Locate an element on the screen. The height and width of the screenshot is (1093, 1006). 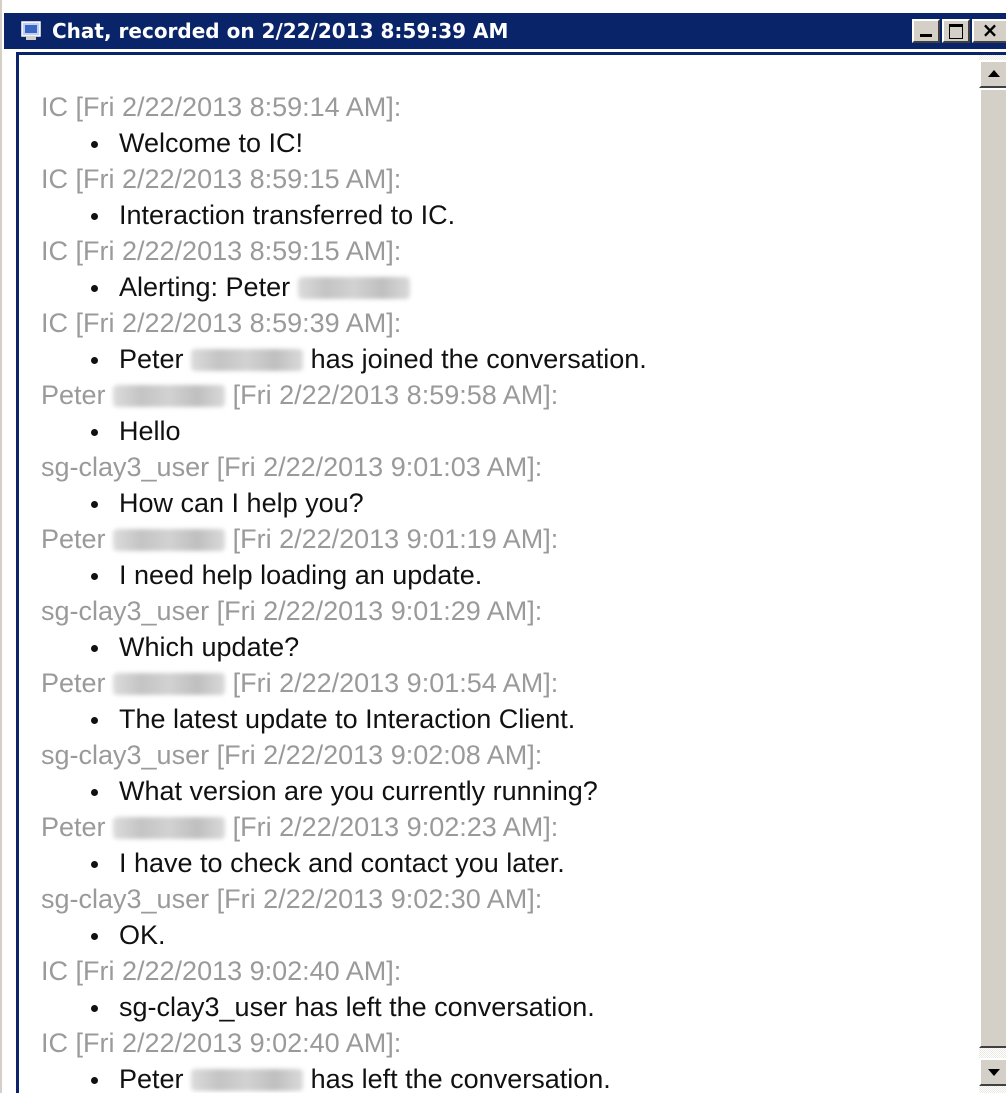
close-button: × is located at coordinates (989, 30).